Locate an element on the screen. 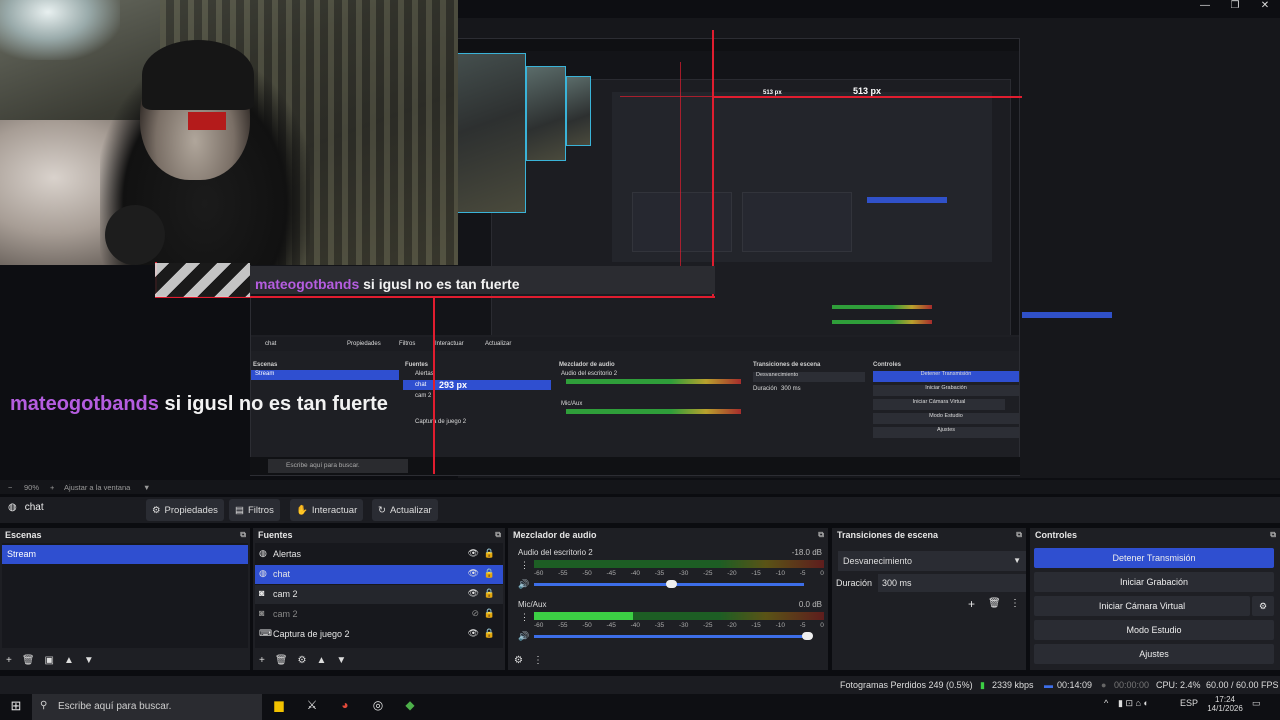  zoom-in-button: + is located at coordinates (52, 487).